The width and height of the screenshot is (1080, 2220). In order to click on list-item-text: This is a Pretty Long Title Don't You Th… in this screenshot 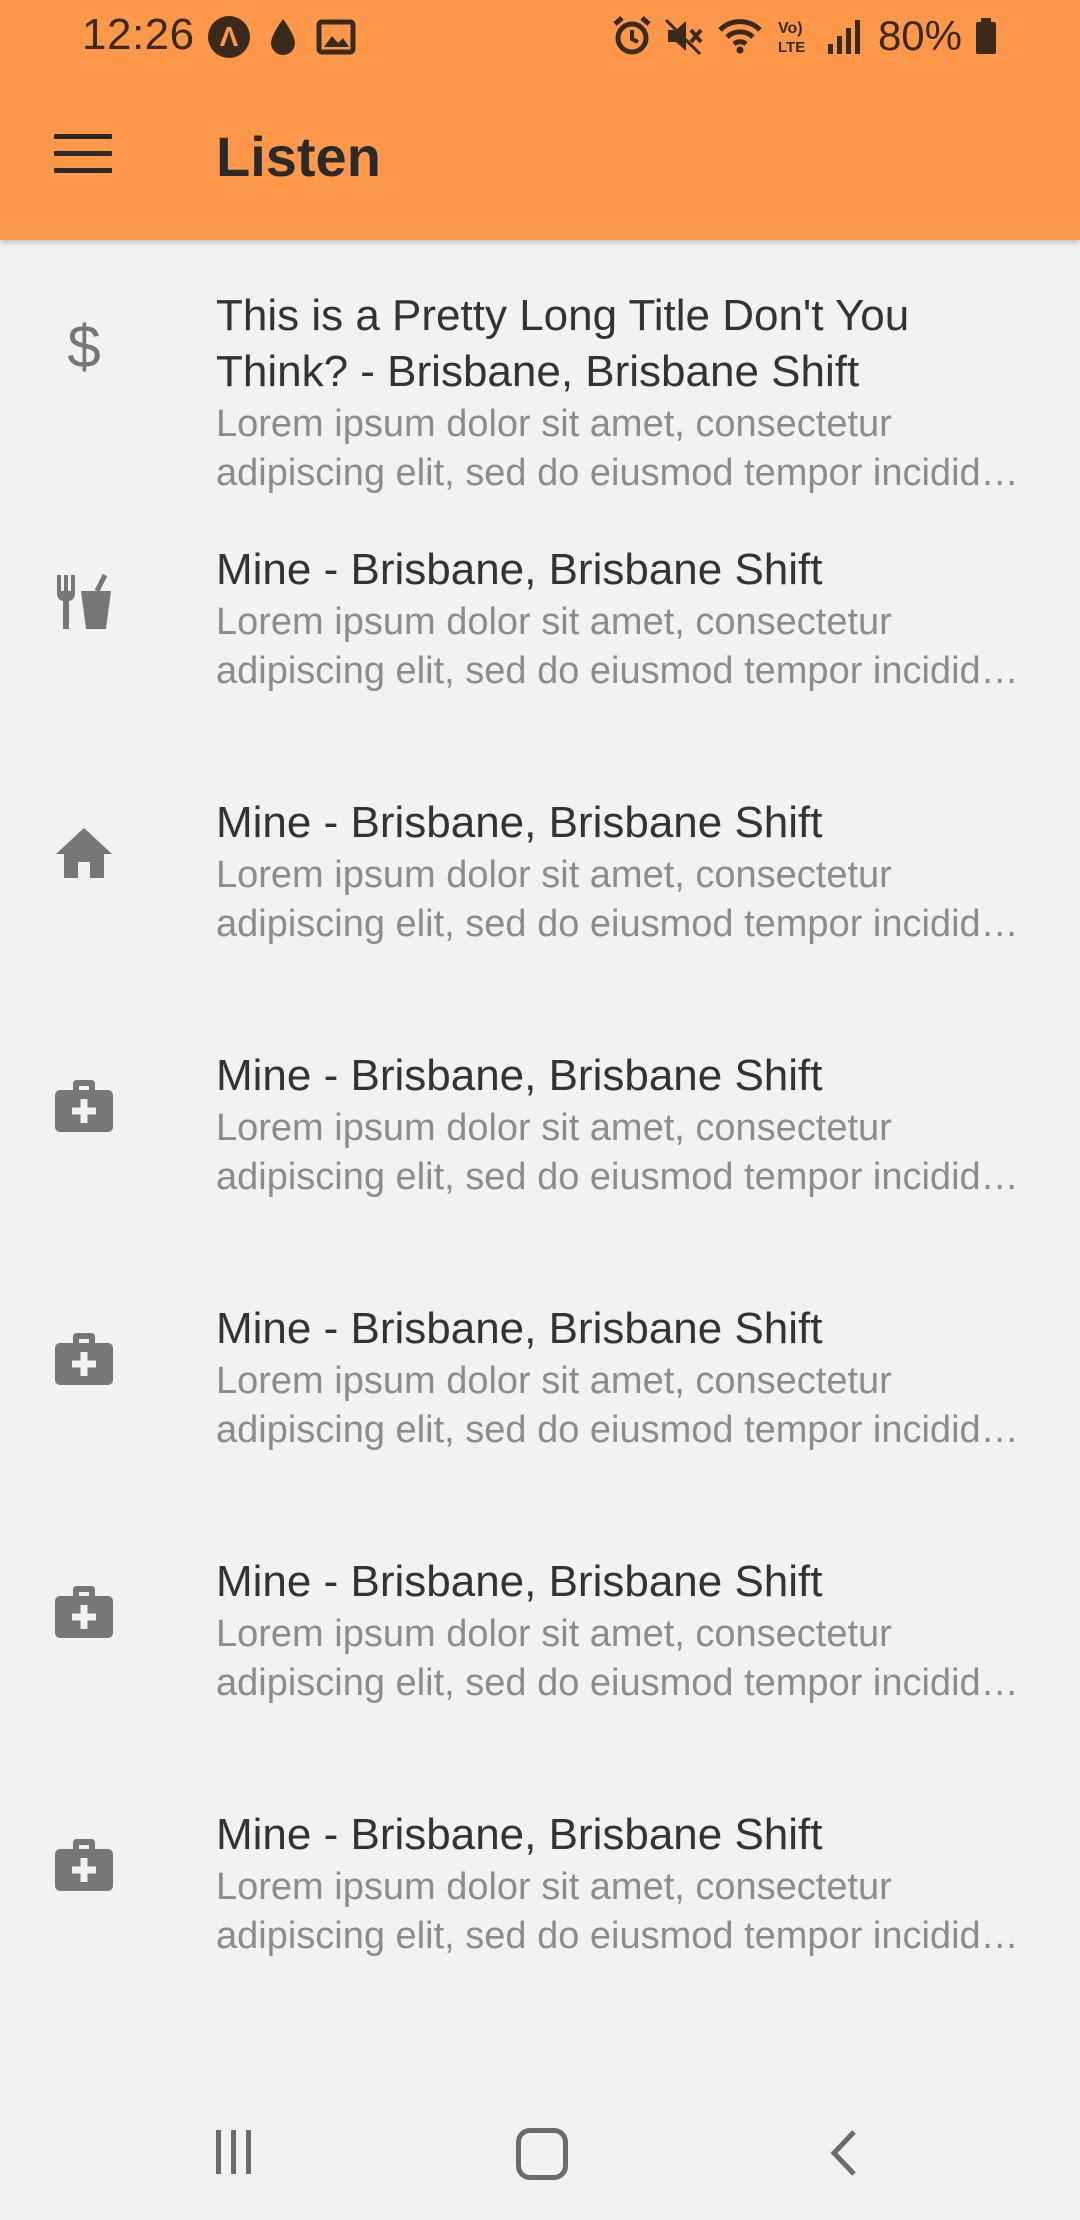, I will do `click(626, 393)`.